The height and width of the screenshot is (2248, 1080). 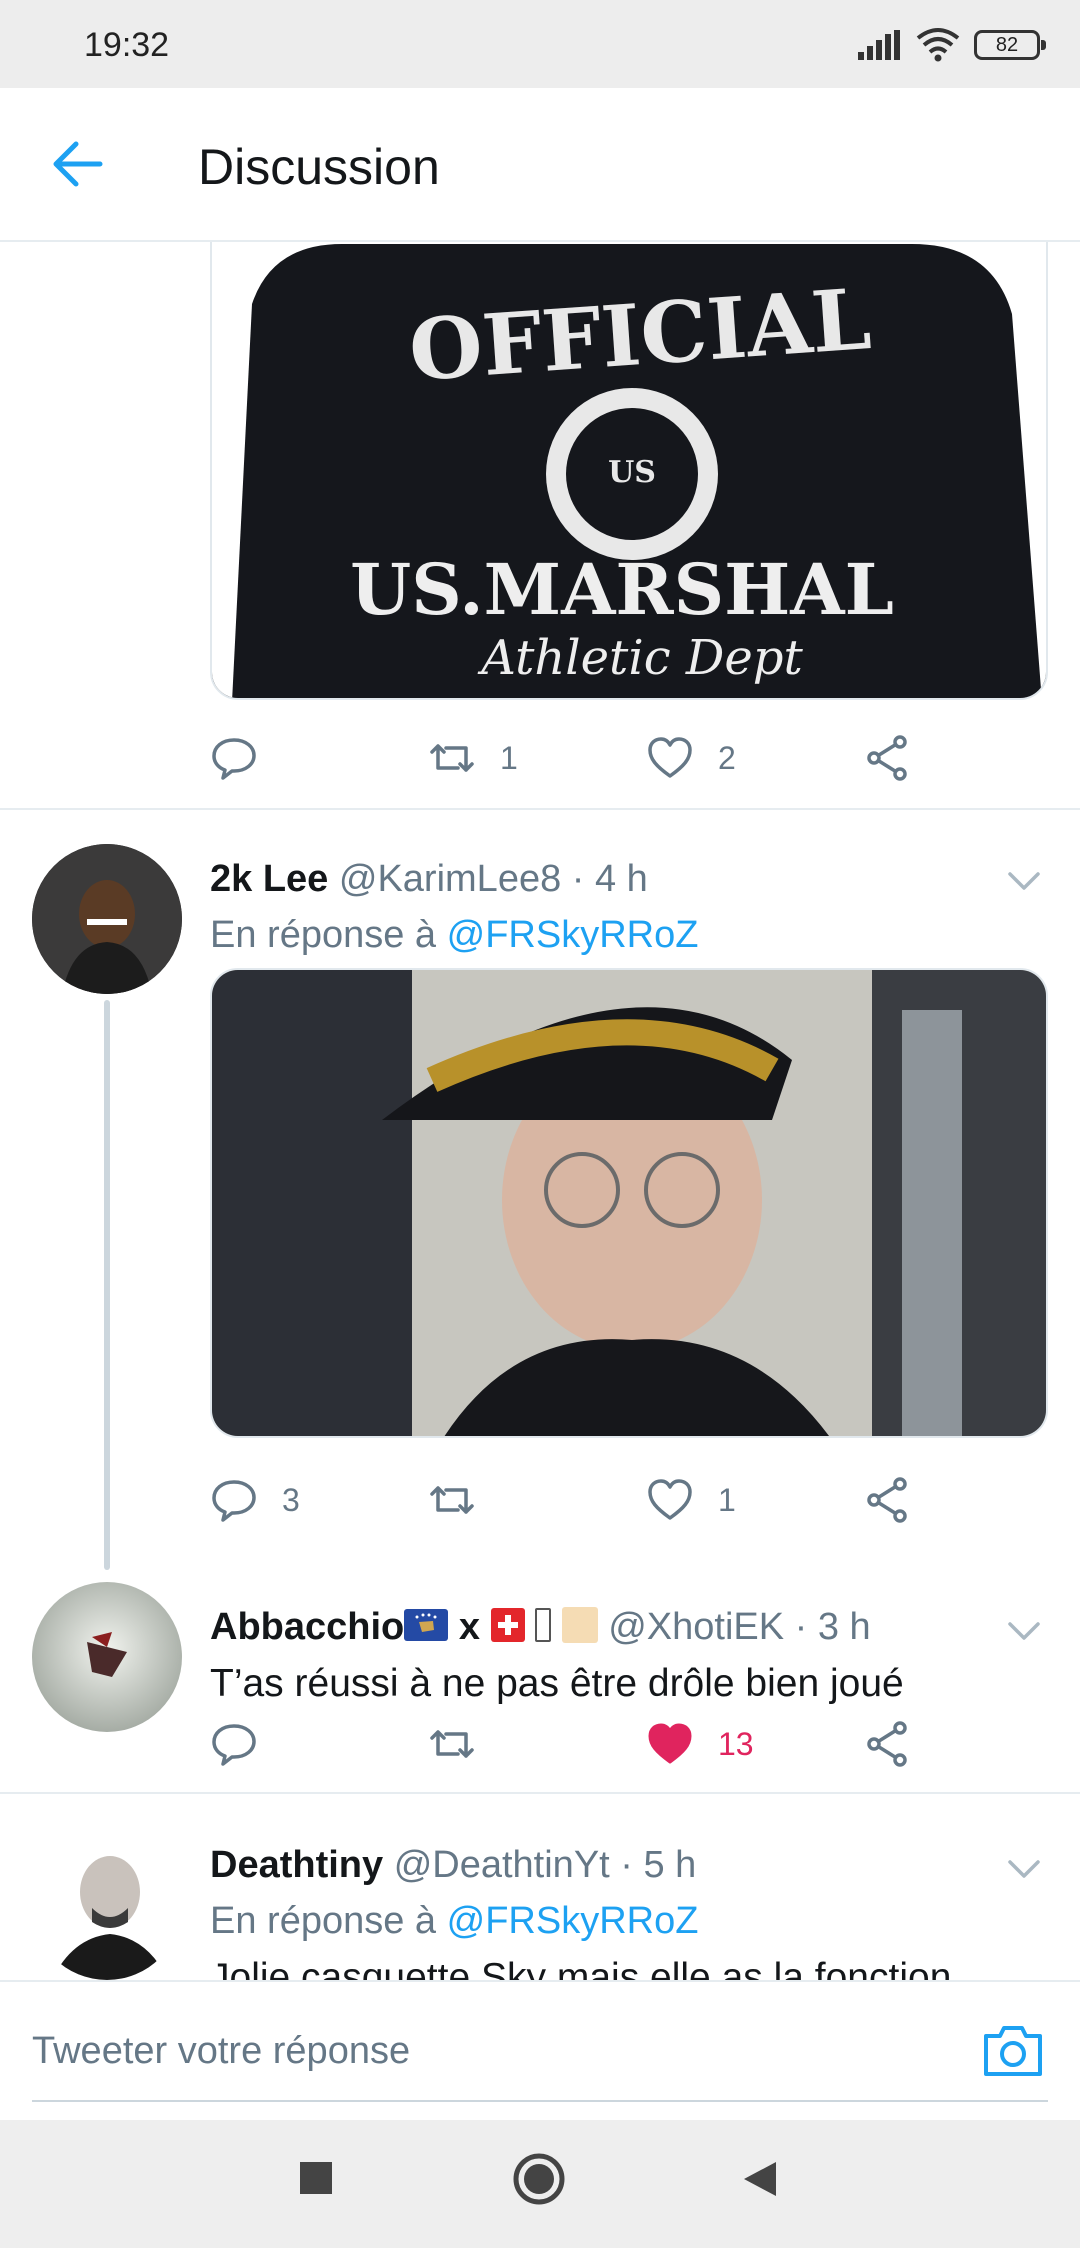 I want to click on tweet-time: · 3 h, so click(x=832, y=1627).